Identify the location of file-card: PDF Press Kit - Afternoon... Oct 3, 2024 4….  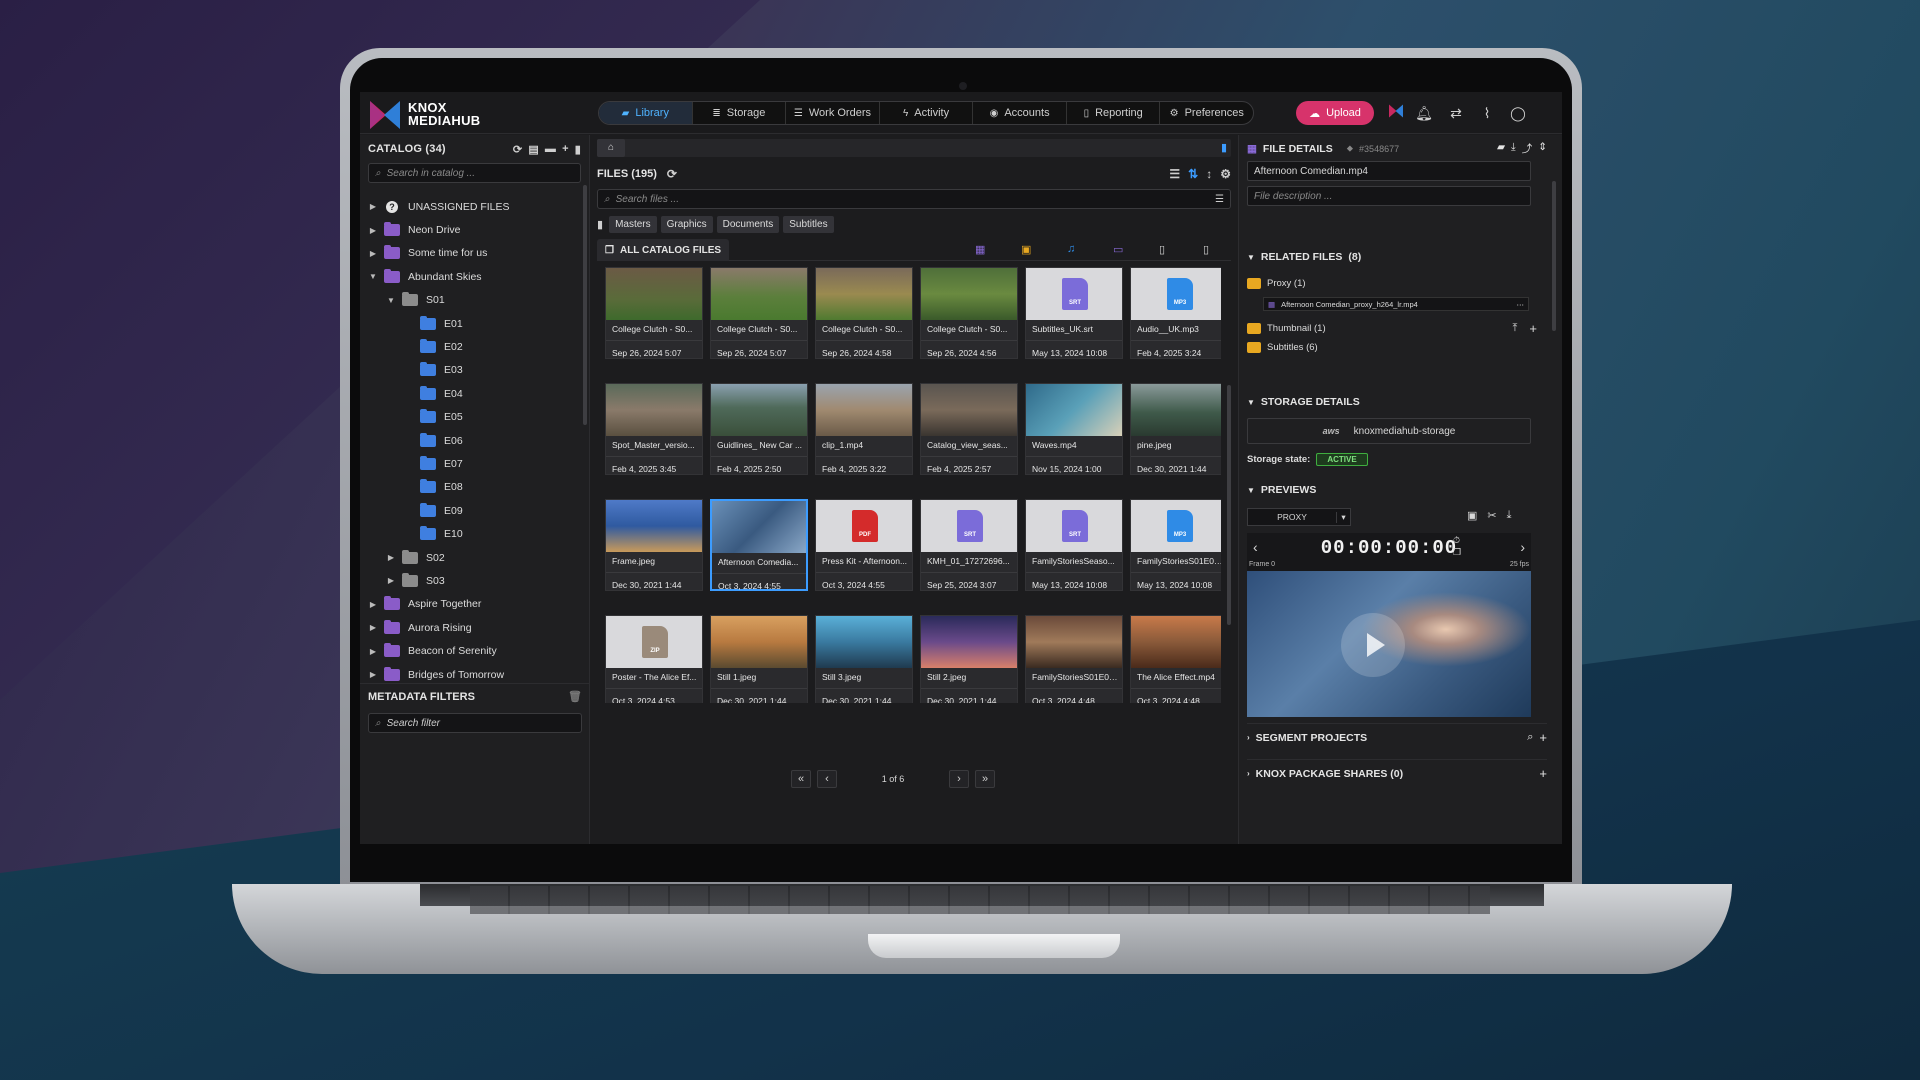
(864, 545).